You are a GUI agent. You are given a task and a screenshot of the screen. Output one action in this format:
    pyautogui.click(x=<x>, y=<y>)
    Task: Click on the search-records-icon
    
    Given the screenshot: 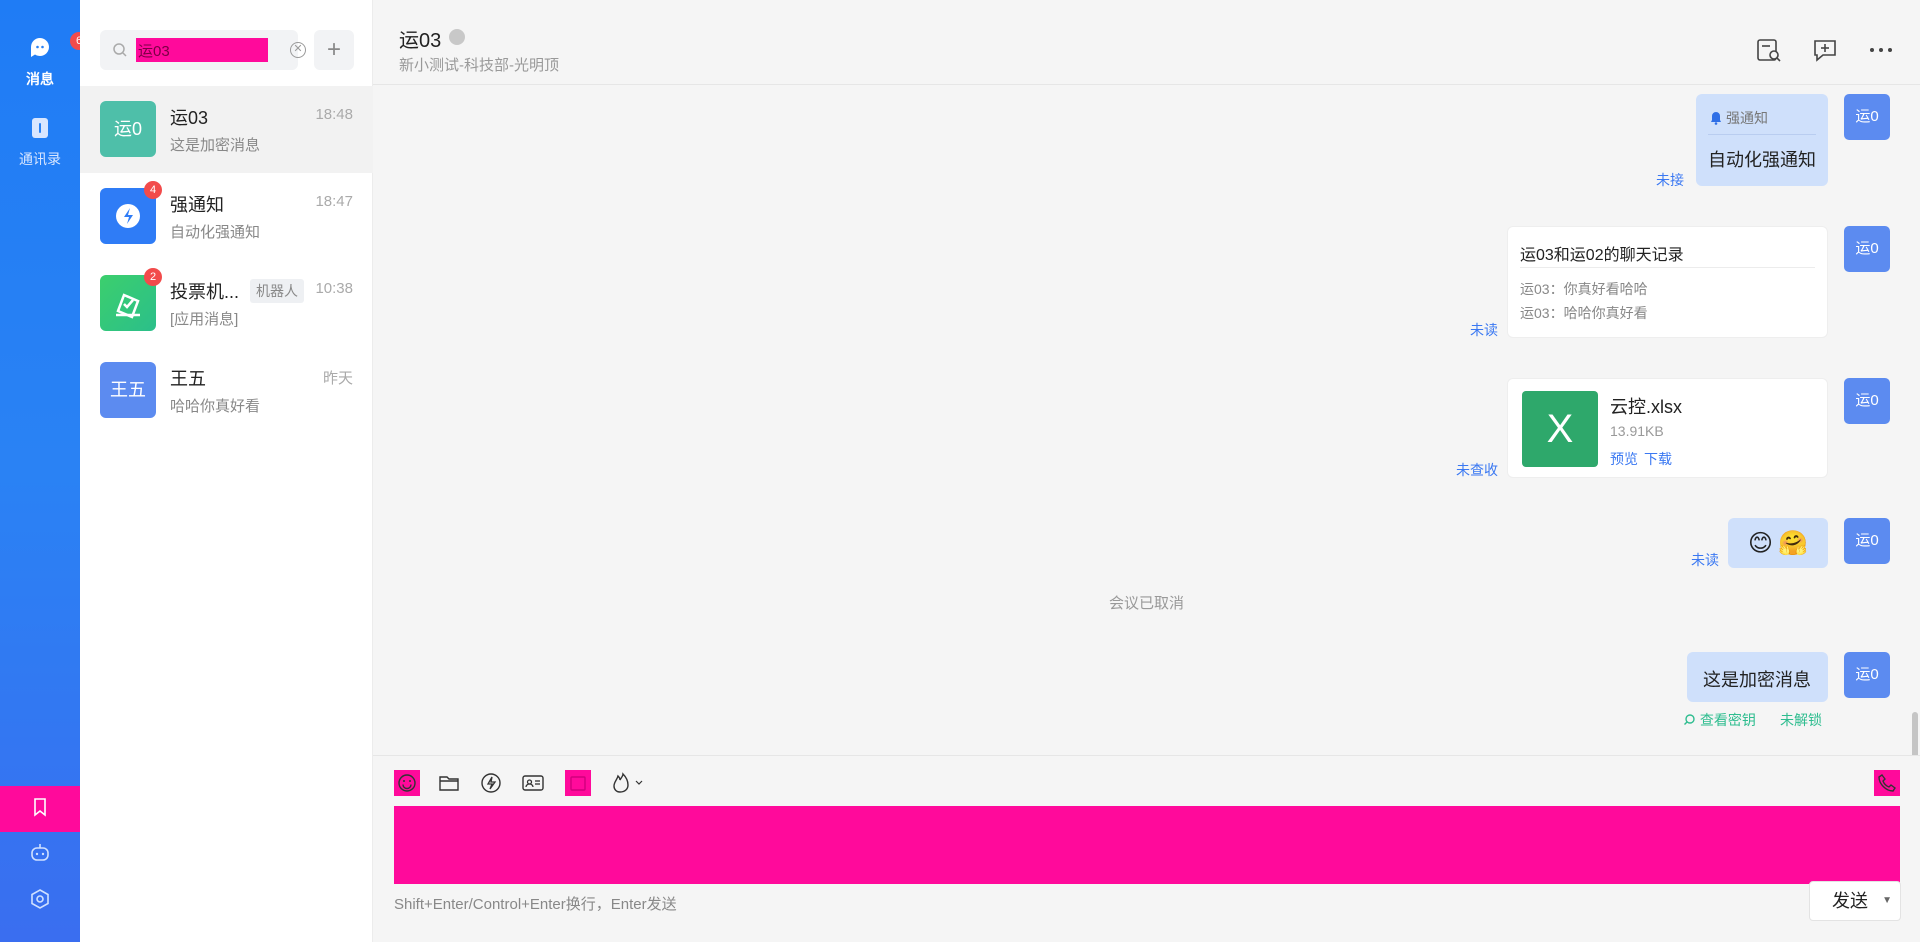 What is the action you would take?
    pyautogui.click(x=1769, y=50)
    